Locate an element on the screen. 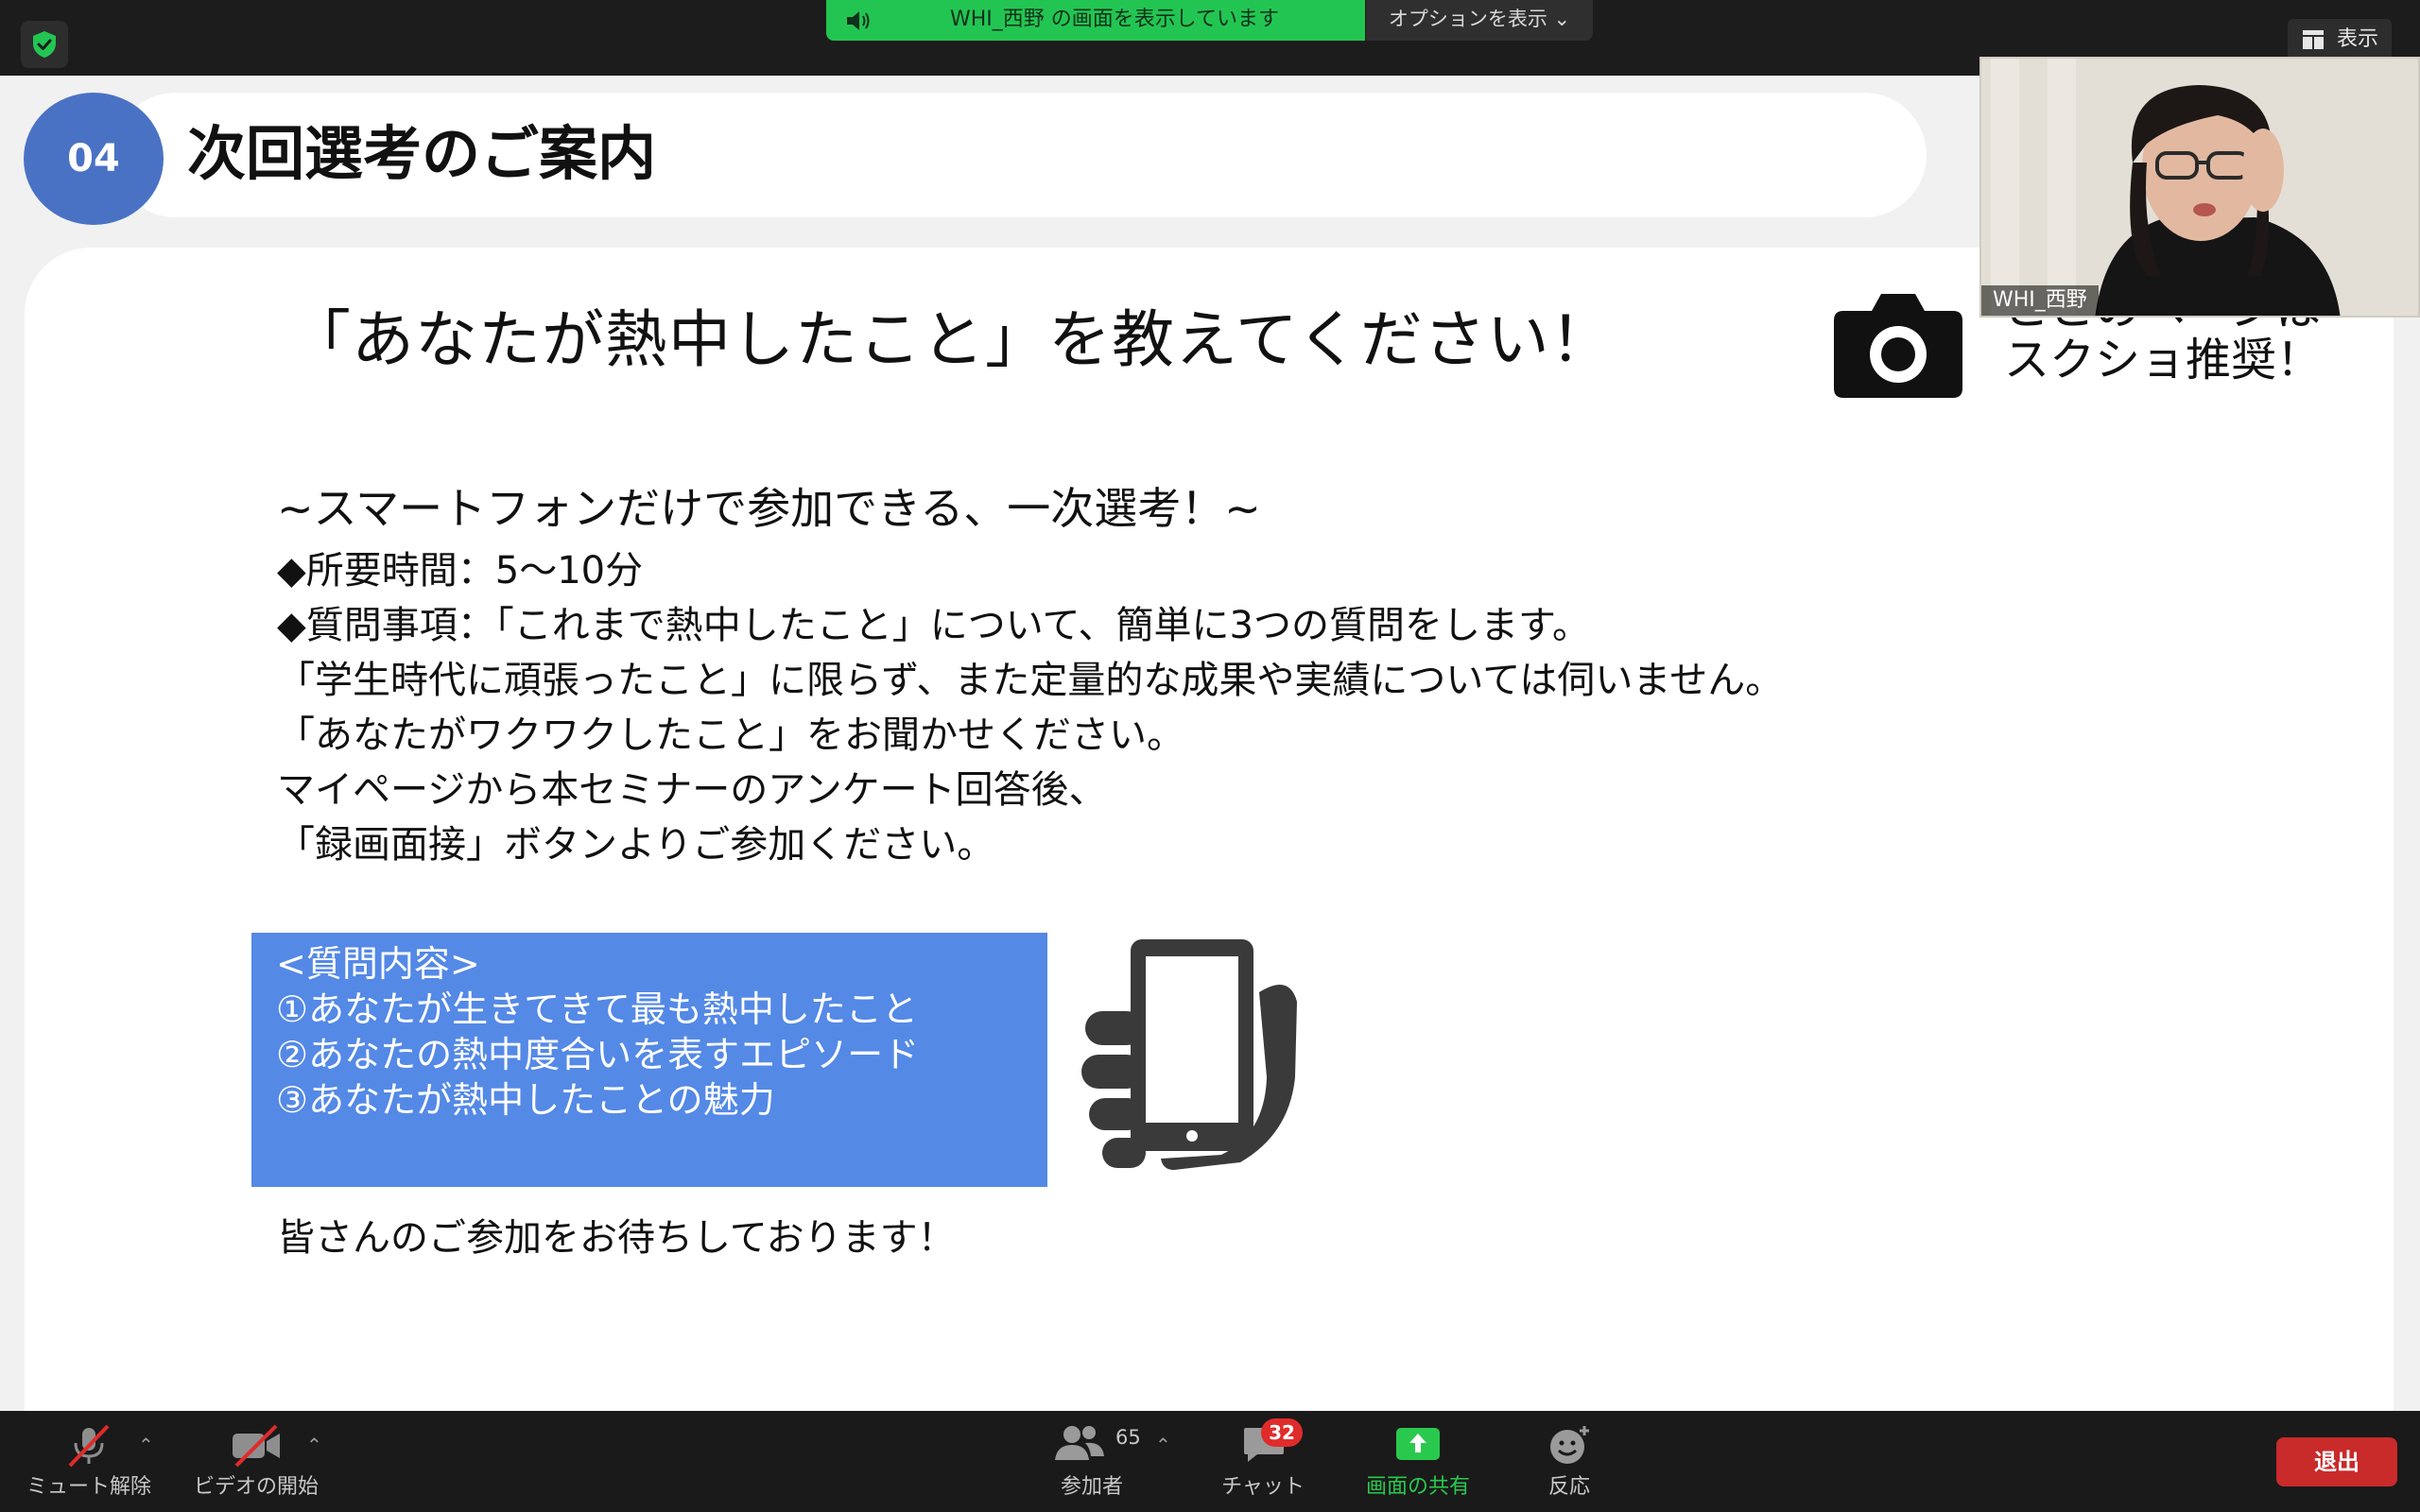 The height and width of the screenshot is (1512, 2420). shield-check-icon is located at coordinates (44, 44).